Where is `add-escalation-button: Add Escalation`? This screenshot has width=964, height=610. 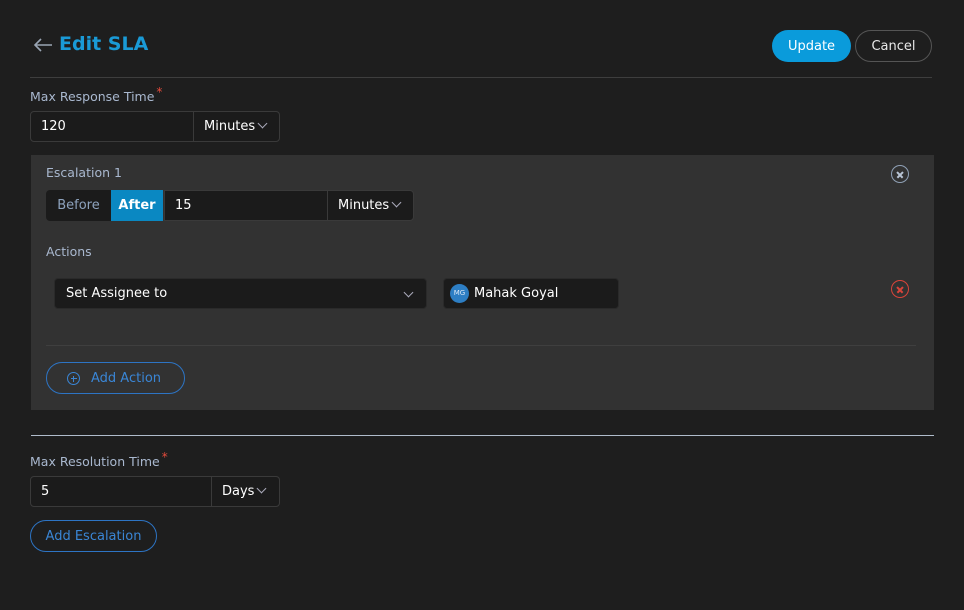
add-escalation-button: Add Escalation is located at coordinates (93, 536).